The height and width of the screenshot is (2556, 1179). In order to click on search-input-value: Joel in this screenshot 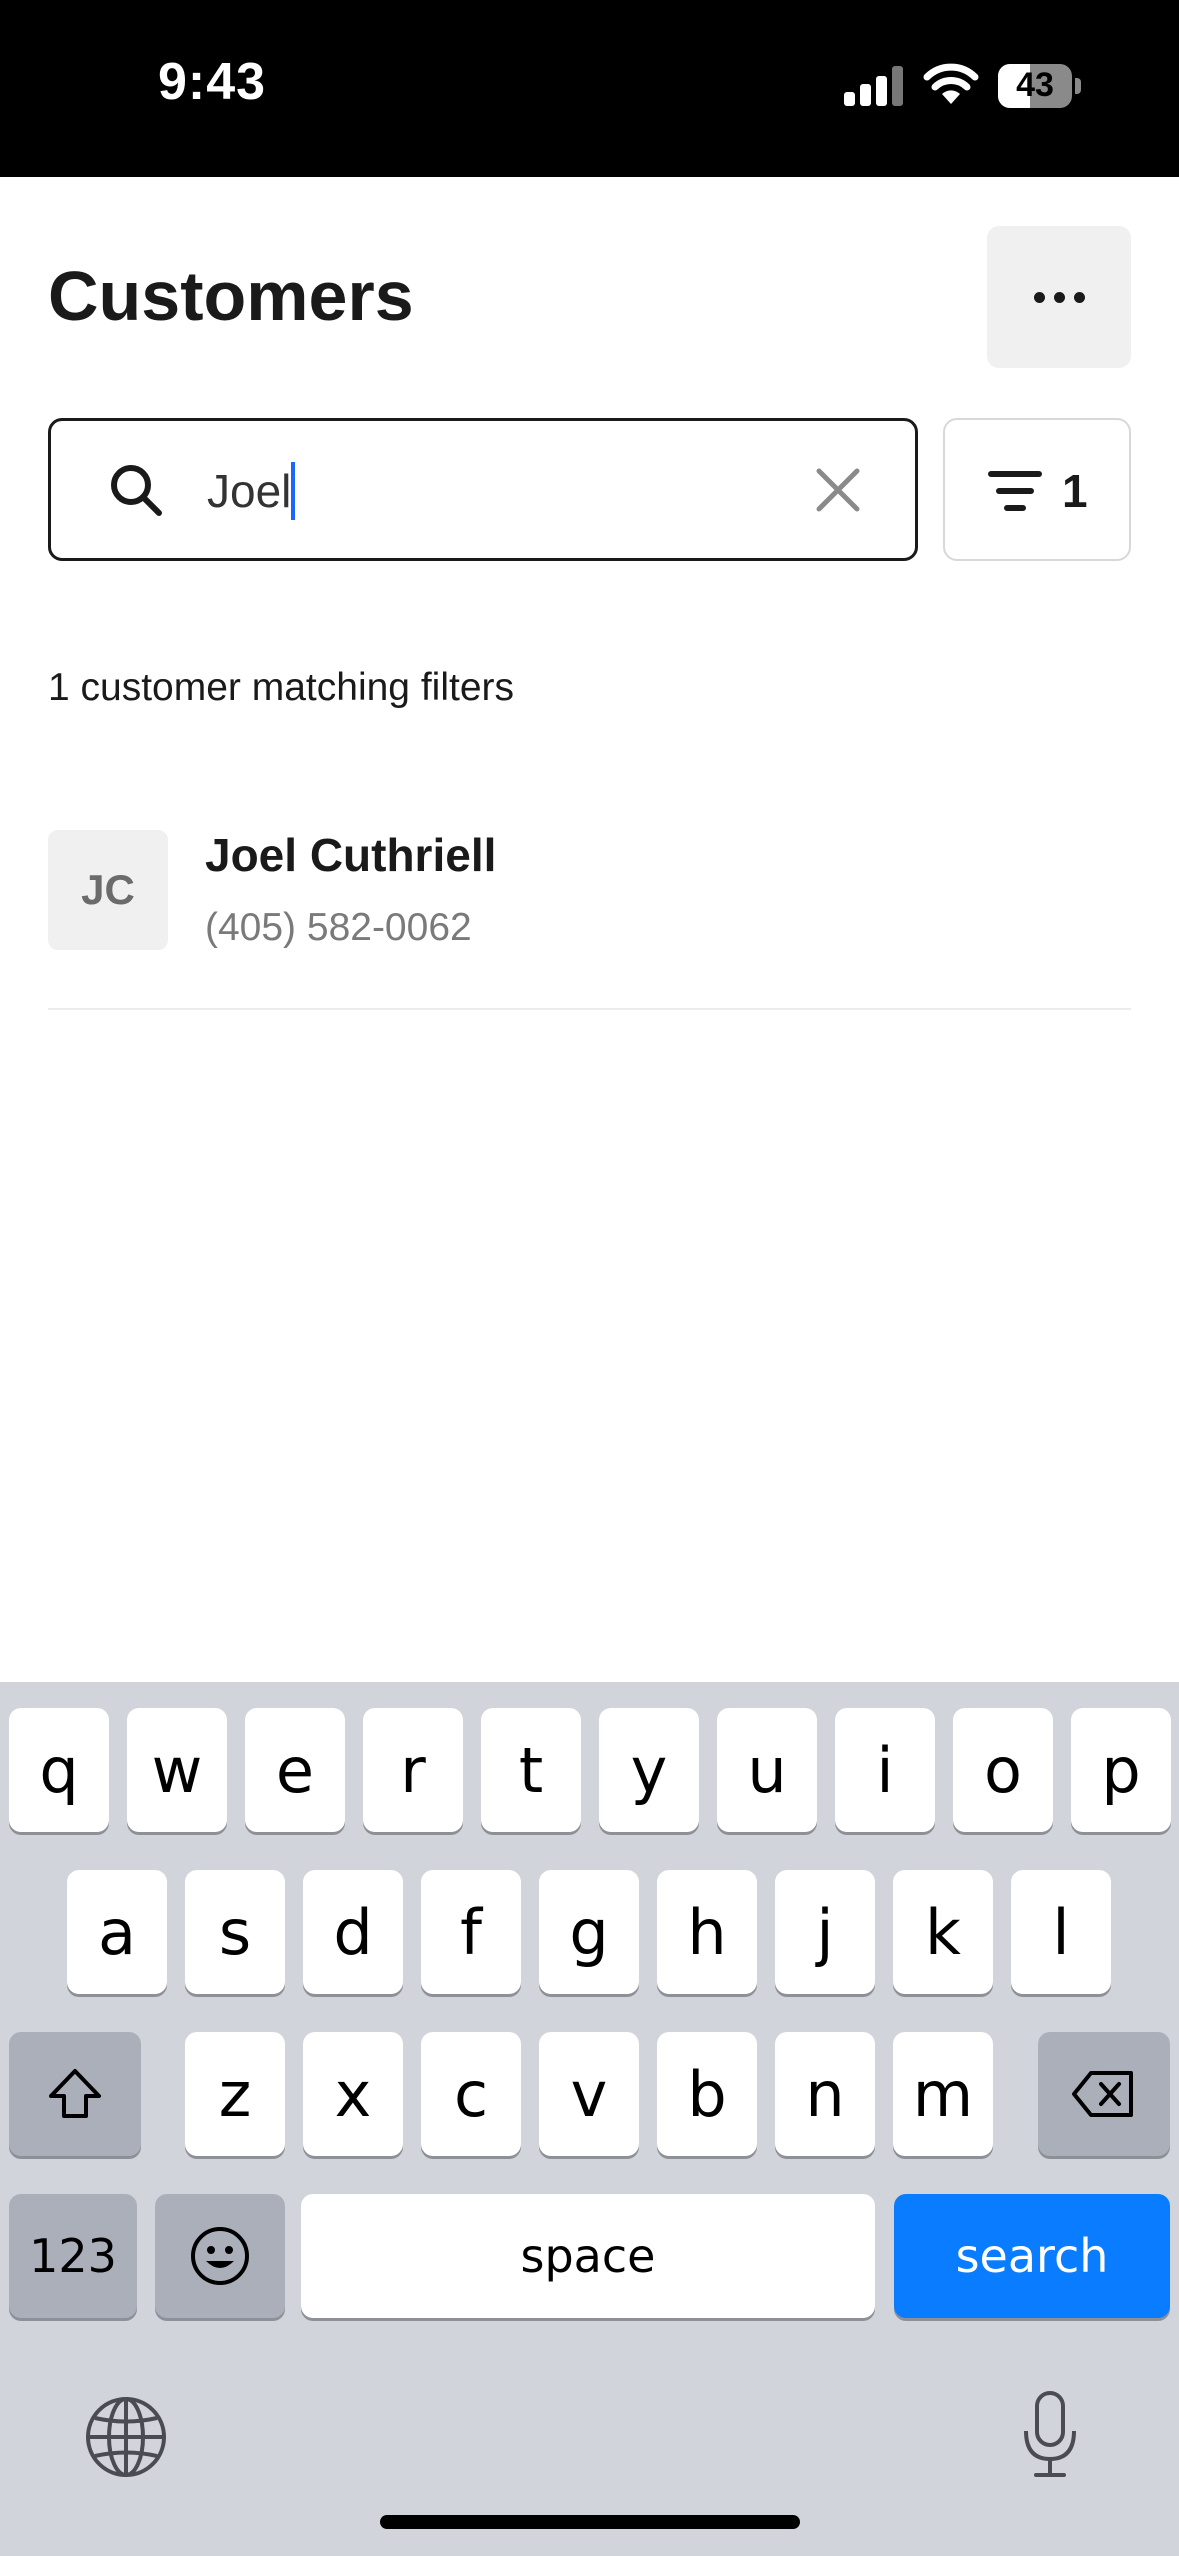, I will do `click(249, 491)`.